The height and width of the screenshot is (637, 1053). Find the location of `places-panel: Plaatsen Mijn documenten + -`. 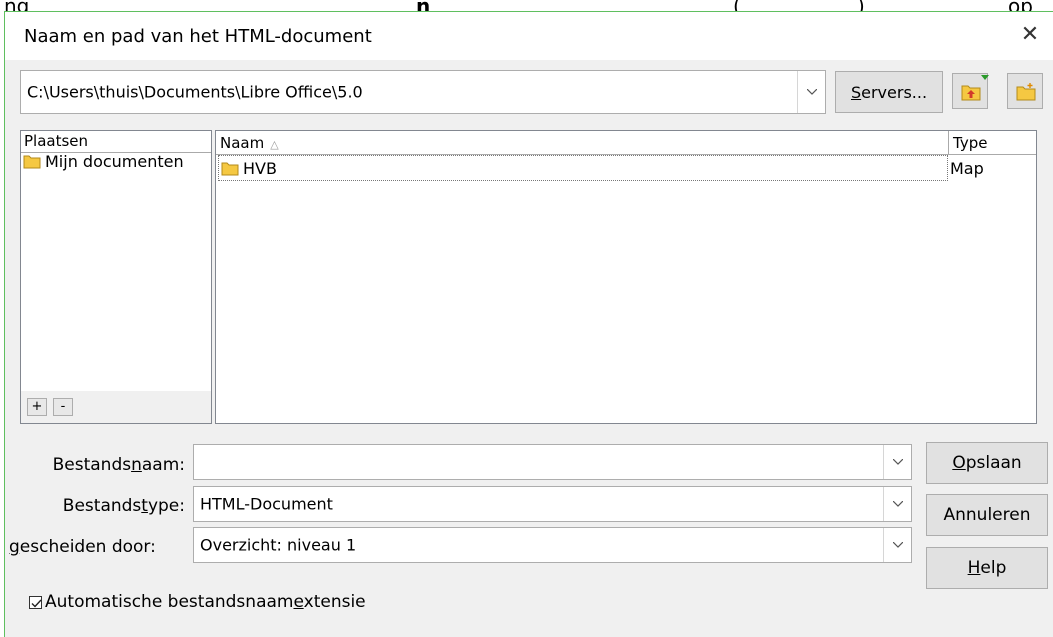

places-panel: Plaatsen Mijn documenten + - is located at coordinates (116, 277).